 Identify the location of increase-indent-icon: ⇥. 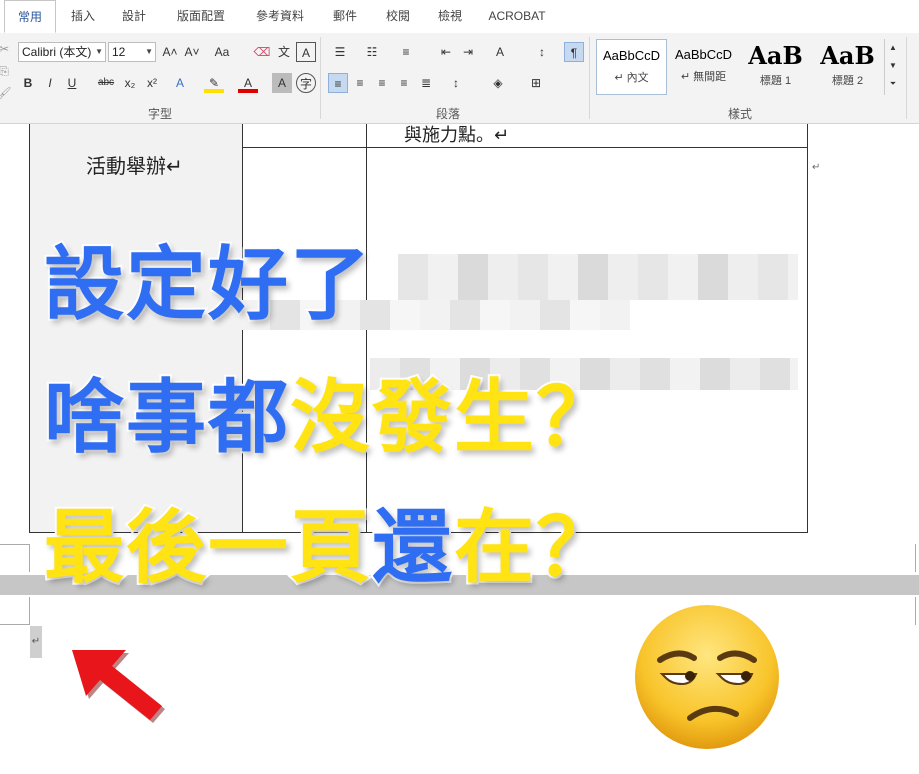
(468, 52).